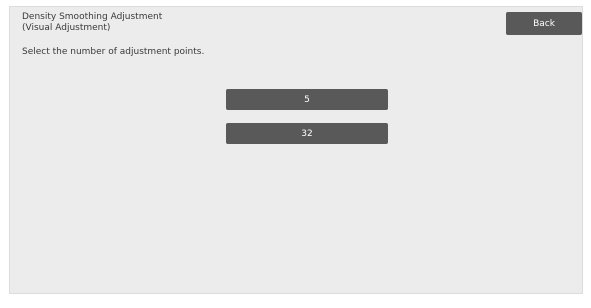 This screenshot has height=308, width=591. What do you see at coordinates (307, 133) in the screenshot?
I see `points-32-button: 32` at bounding box center [307, 133].